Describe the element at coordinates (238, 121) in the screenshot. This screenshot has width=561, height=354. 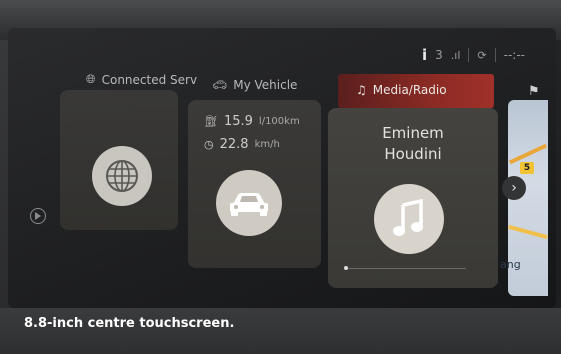
I see `fuel-value: 15.9` at that location.